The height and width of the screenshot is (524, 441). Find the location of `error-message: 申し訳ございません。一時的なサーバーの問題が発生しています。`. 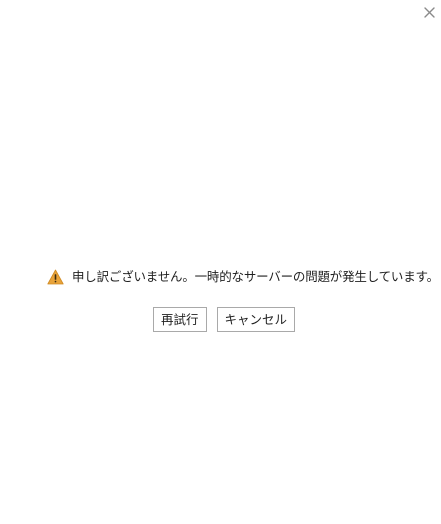

error-message: 申し訳ございません。一時的なサーバーの問題が発生しています。 is located at coordinates (255, 276).